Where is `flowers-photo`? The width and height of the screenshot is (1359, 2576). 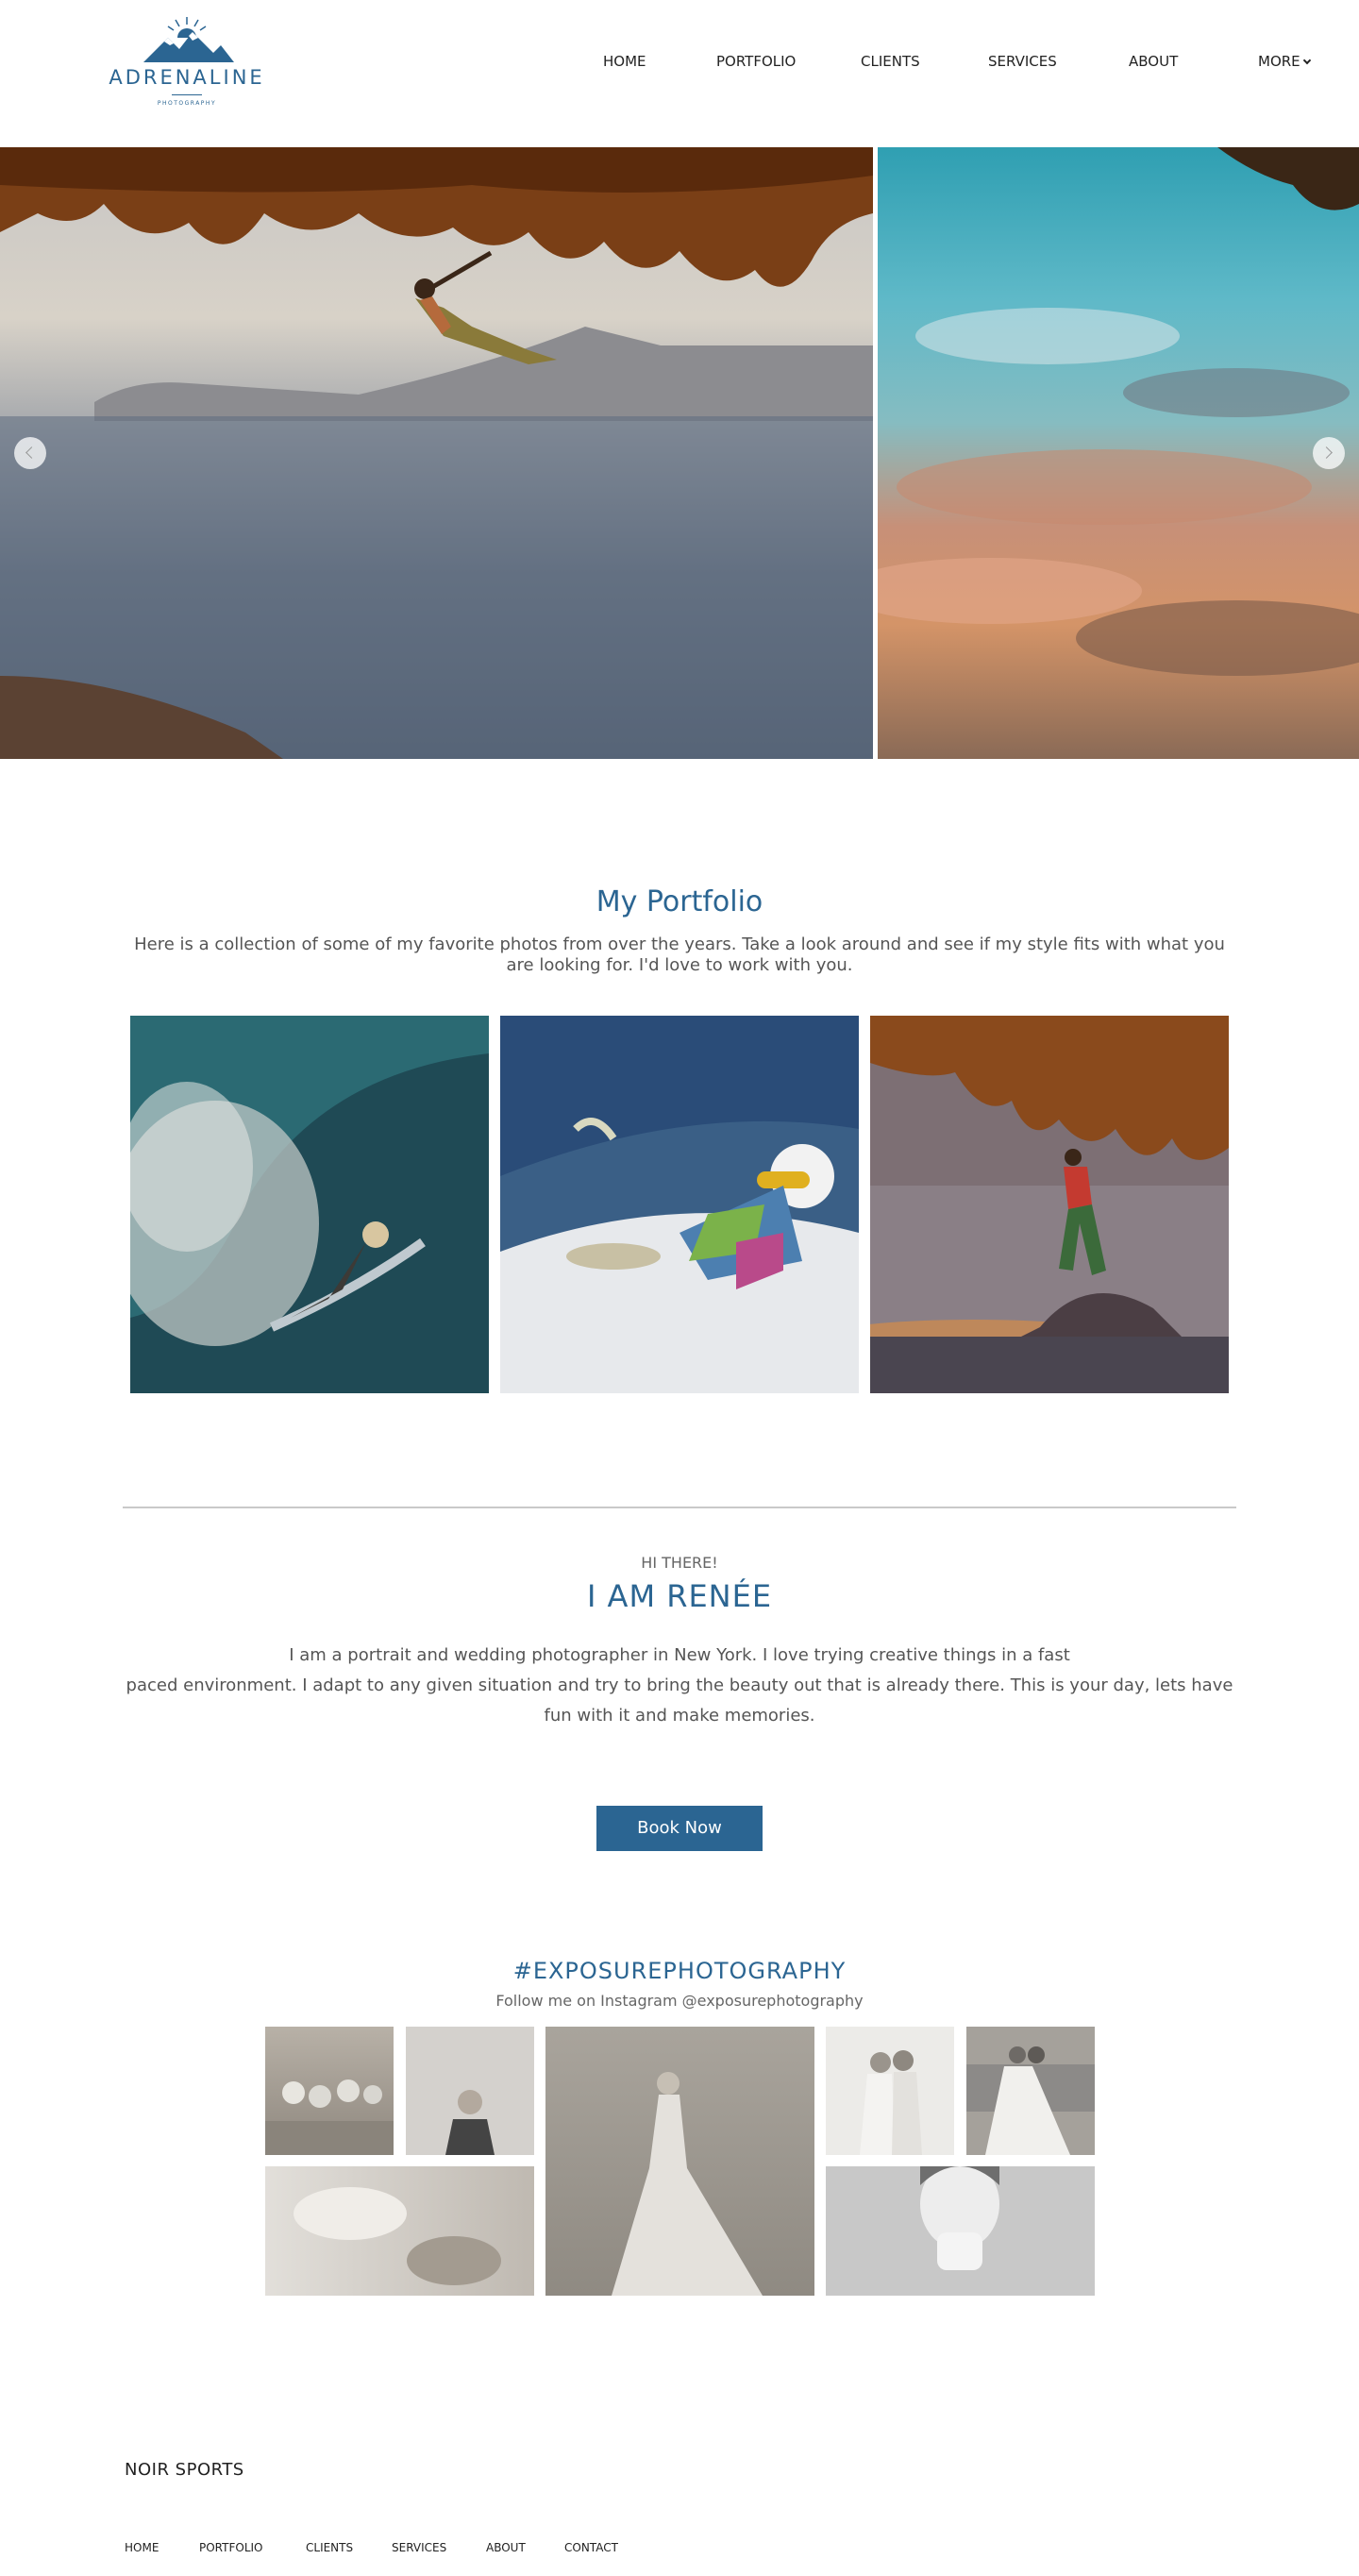 flowers-photo is located at coordinates (329, 2117).